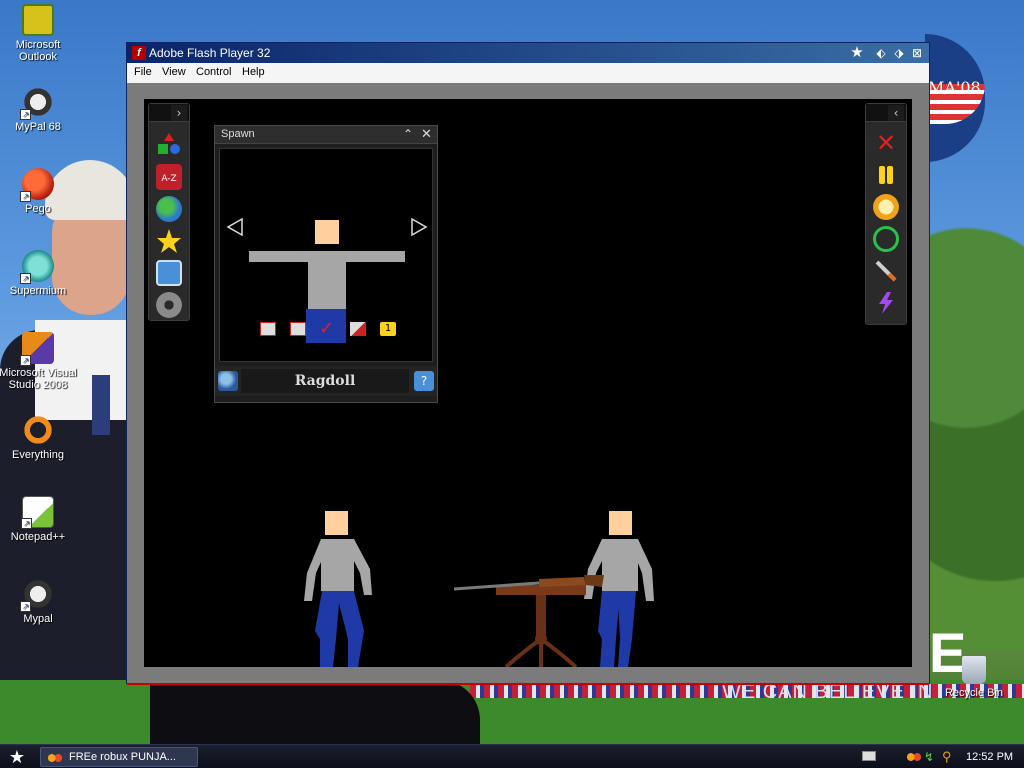 The width and height of the screenshot is (1024, 768). What do you see at coordinates (619, 589) in the screenshot?
I see `ragdoll-right` at bounding box center [619, 589].